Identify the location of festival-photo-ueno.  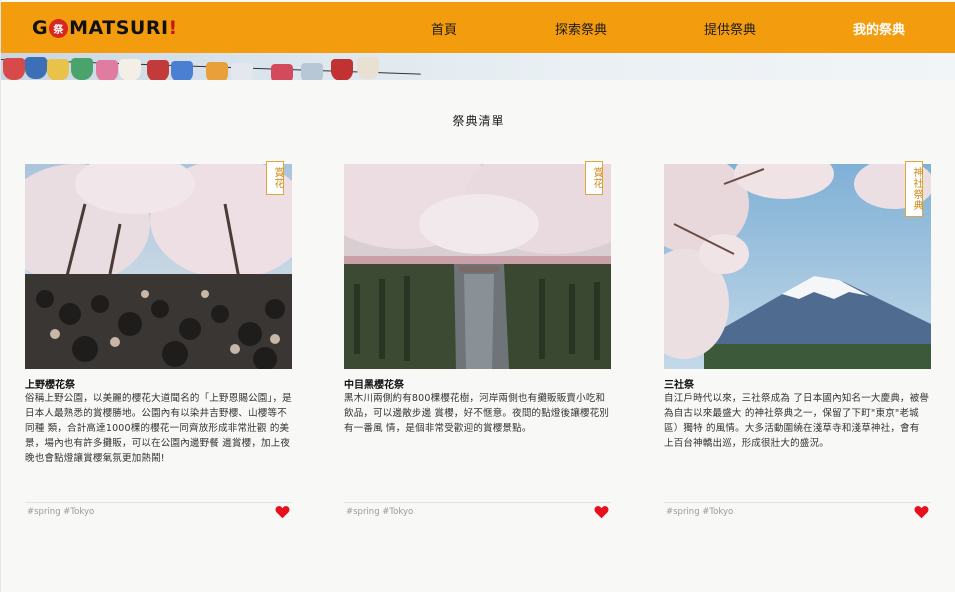
(158, 266).